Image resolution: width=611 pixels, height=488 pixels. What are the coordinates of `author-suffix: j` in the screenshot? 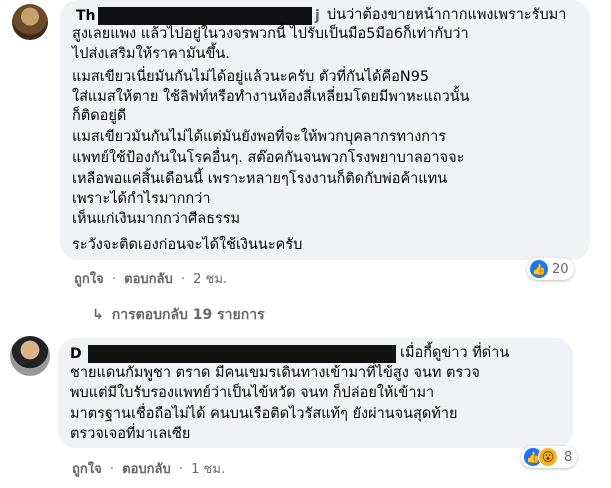 It's located at (317, 16).